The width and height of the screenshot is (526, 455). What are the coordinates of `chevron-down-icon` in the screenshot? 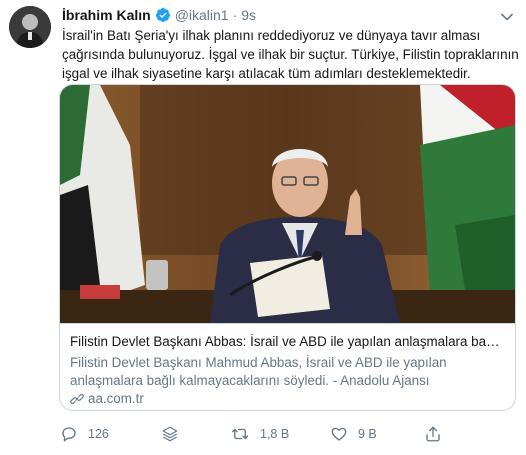 It's located at (507, 17).